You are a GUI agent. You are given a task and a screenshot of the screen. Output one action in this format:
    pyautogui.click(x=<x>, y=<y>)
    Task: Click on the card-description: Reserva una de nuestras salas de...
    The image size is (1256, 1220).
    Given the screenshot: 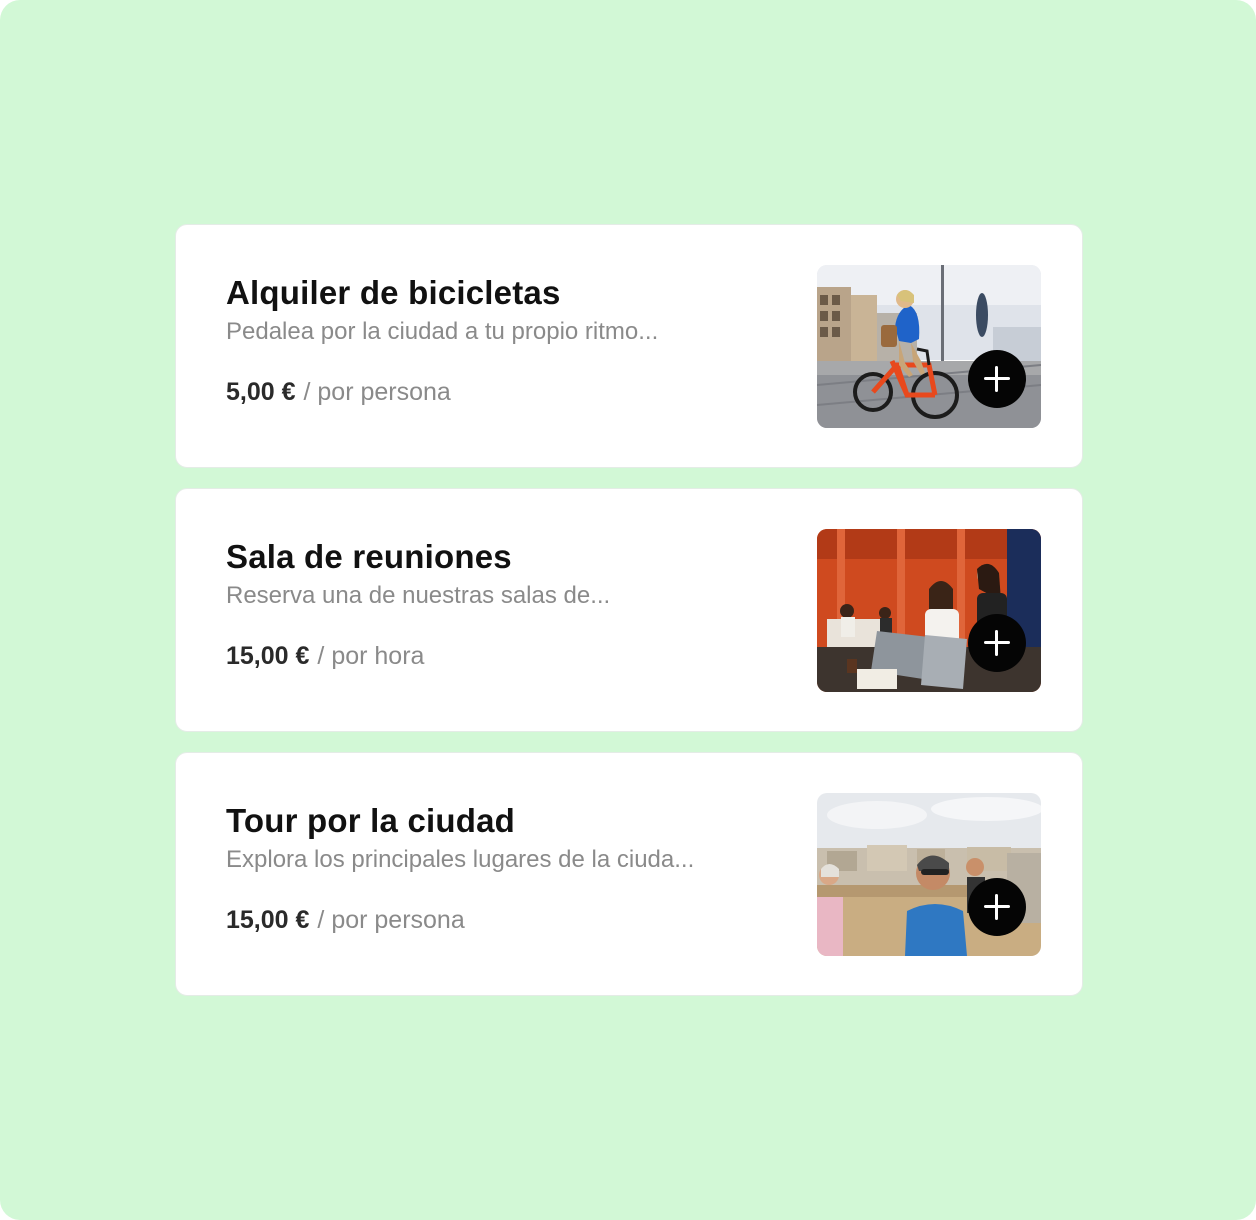 What is the action you would take?
    pyautogui.click(x=418, y=595)
    